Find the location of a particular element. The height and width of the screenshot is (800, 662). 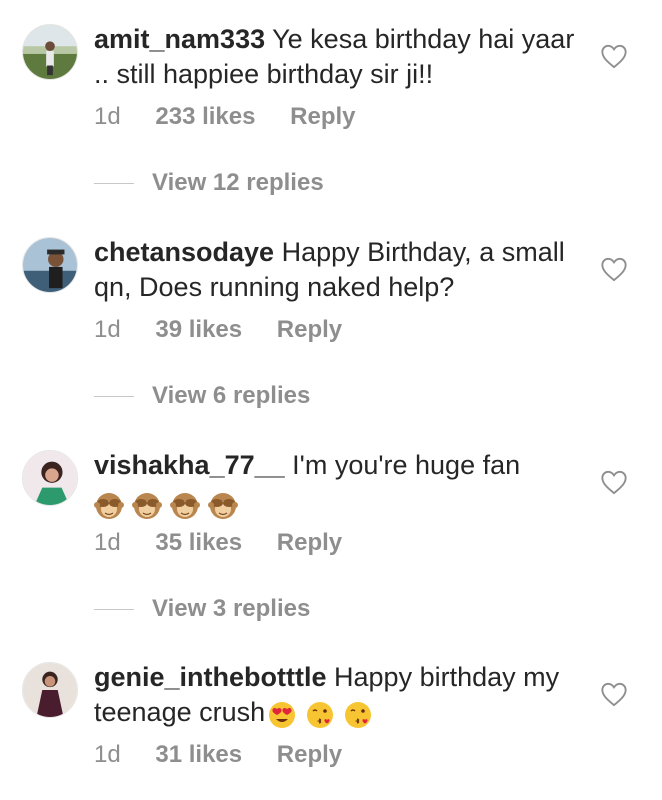

view-replies-label: View 3 replies is located at coordinates (231, 608).